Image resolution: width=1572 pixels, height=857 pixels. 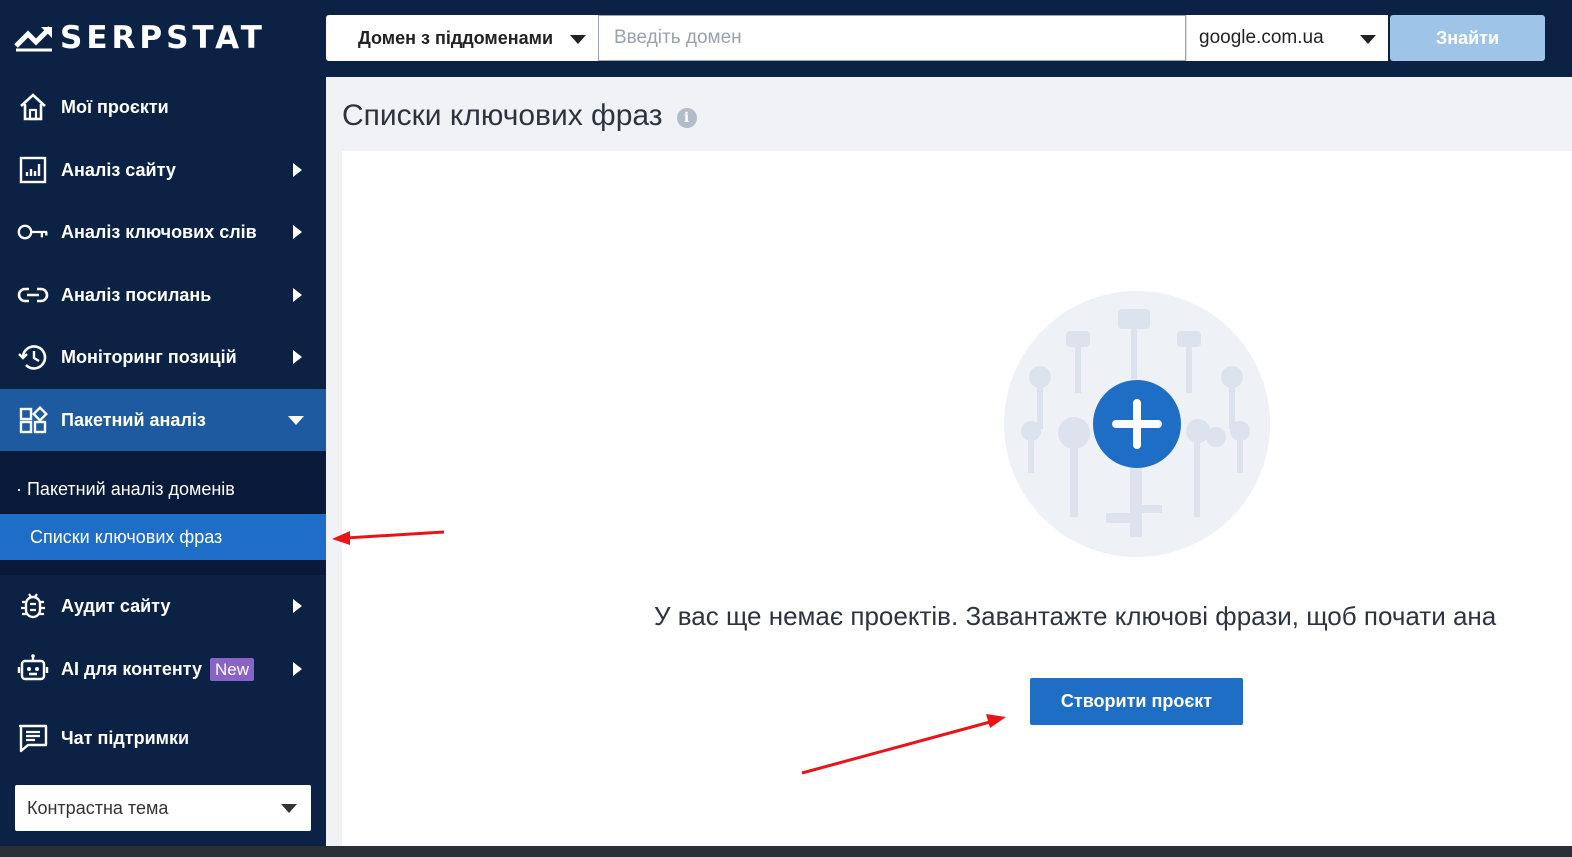 I want to click on sidebar-item-label: Чат підтримки, so click(x=125, y=737).